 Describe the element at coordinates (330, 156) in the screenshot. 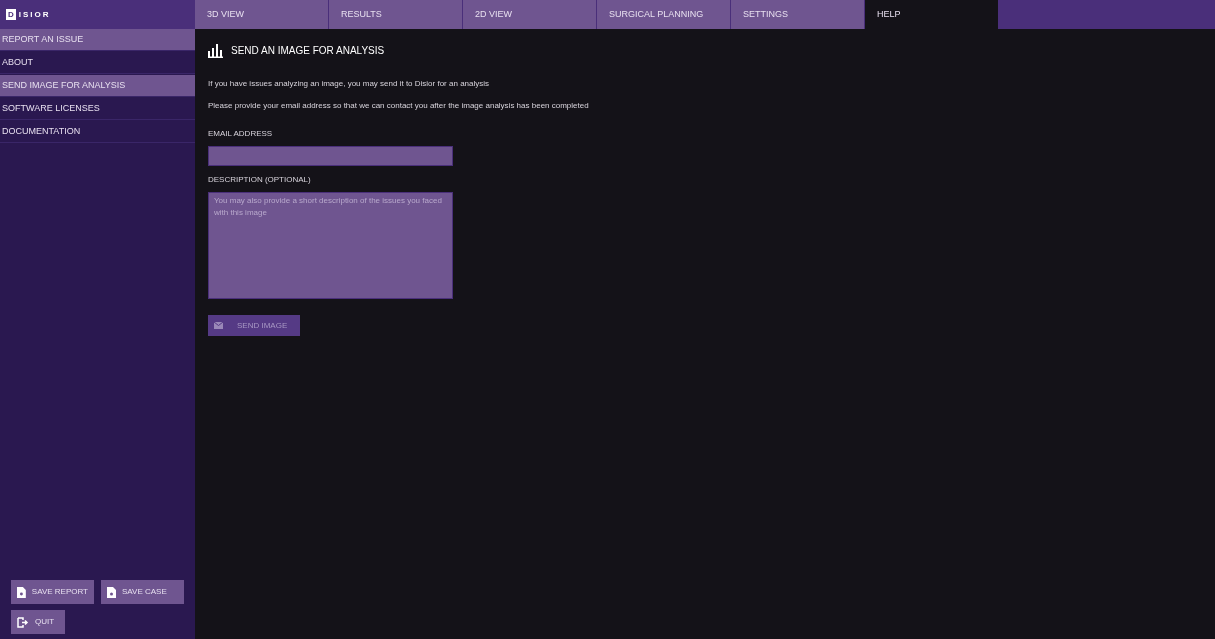

I see `email-field` at that location.